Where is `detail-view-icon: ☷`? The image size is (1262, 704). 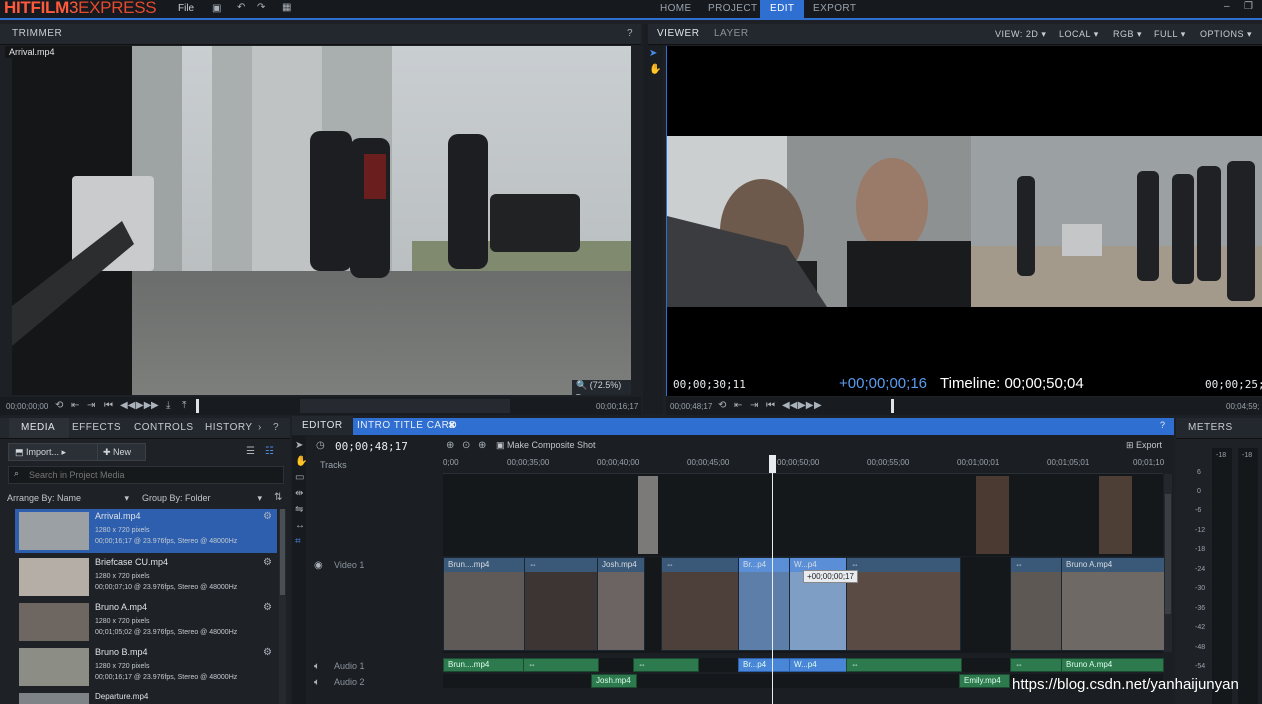
detail-view-icon: ☷ is located at coordinates (269, 451).